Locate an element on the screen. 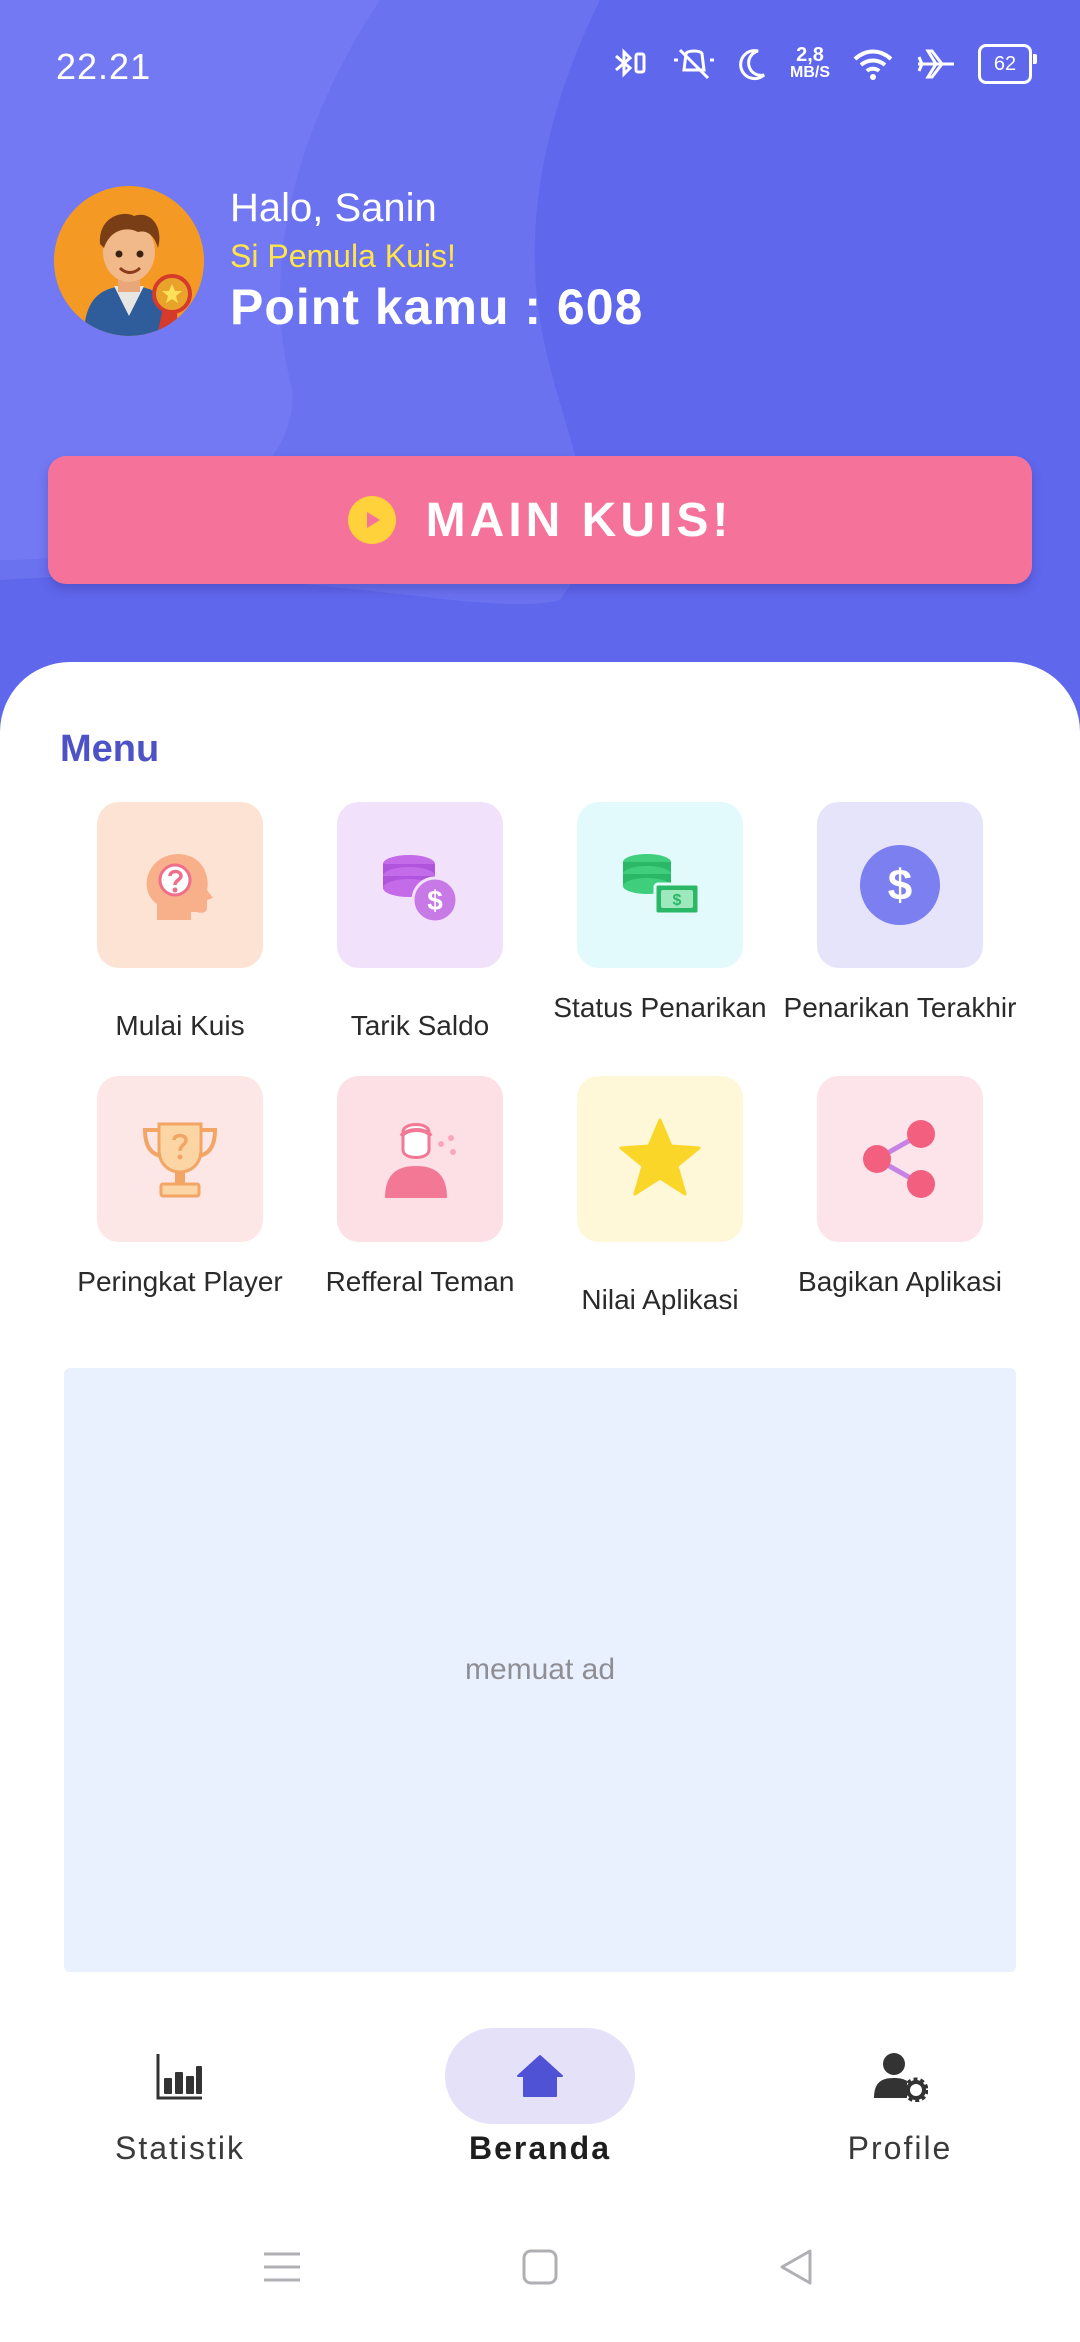 Image resolution: width=1080 pixels, height=2342 pixels. home-icon is located at coordinates (540, 2076).